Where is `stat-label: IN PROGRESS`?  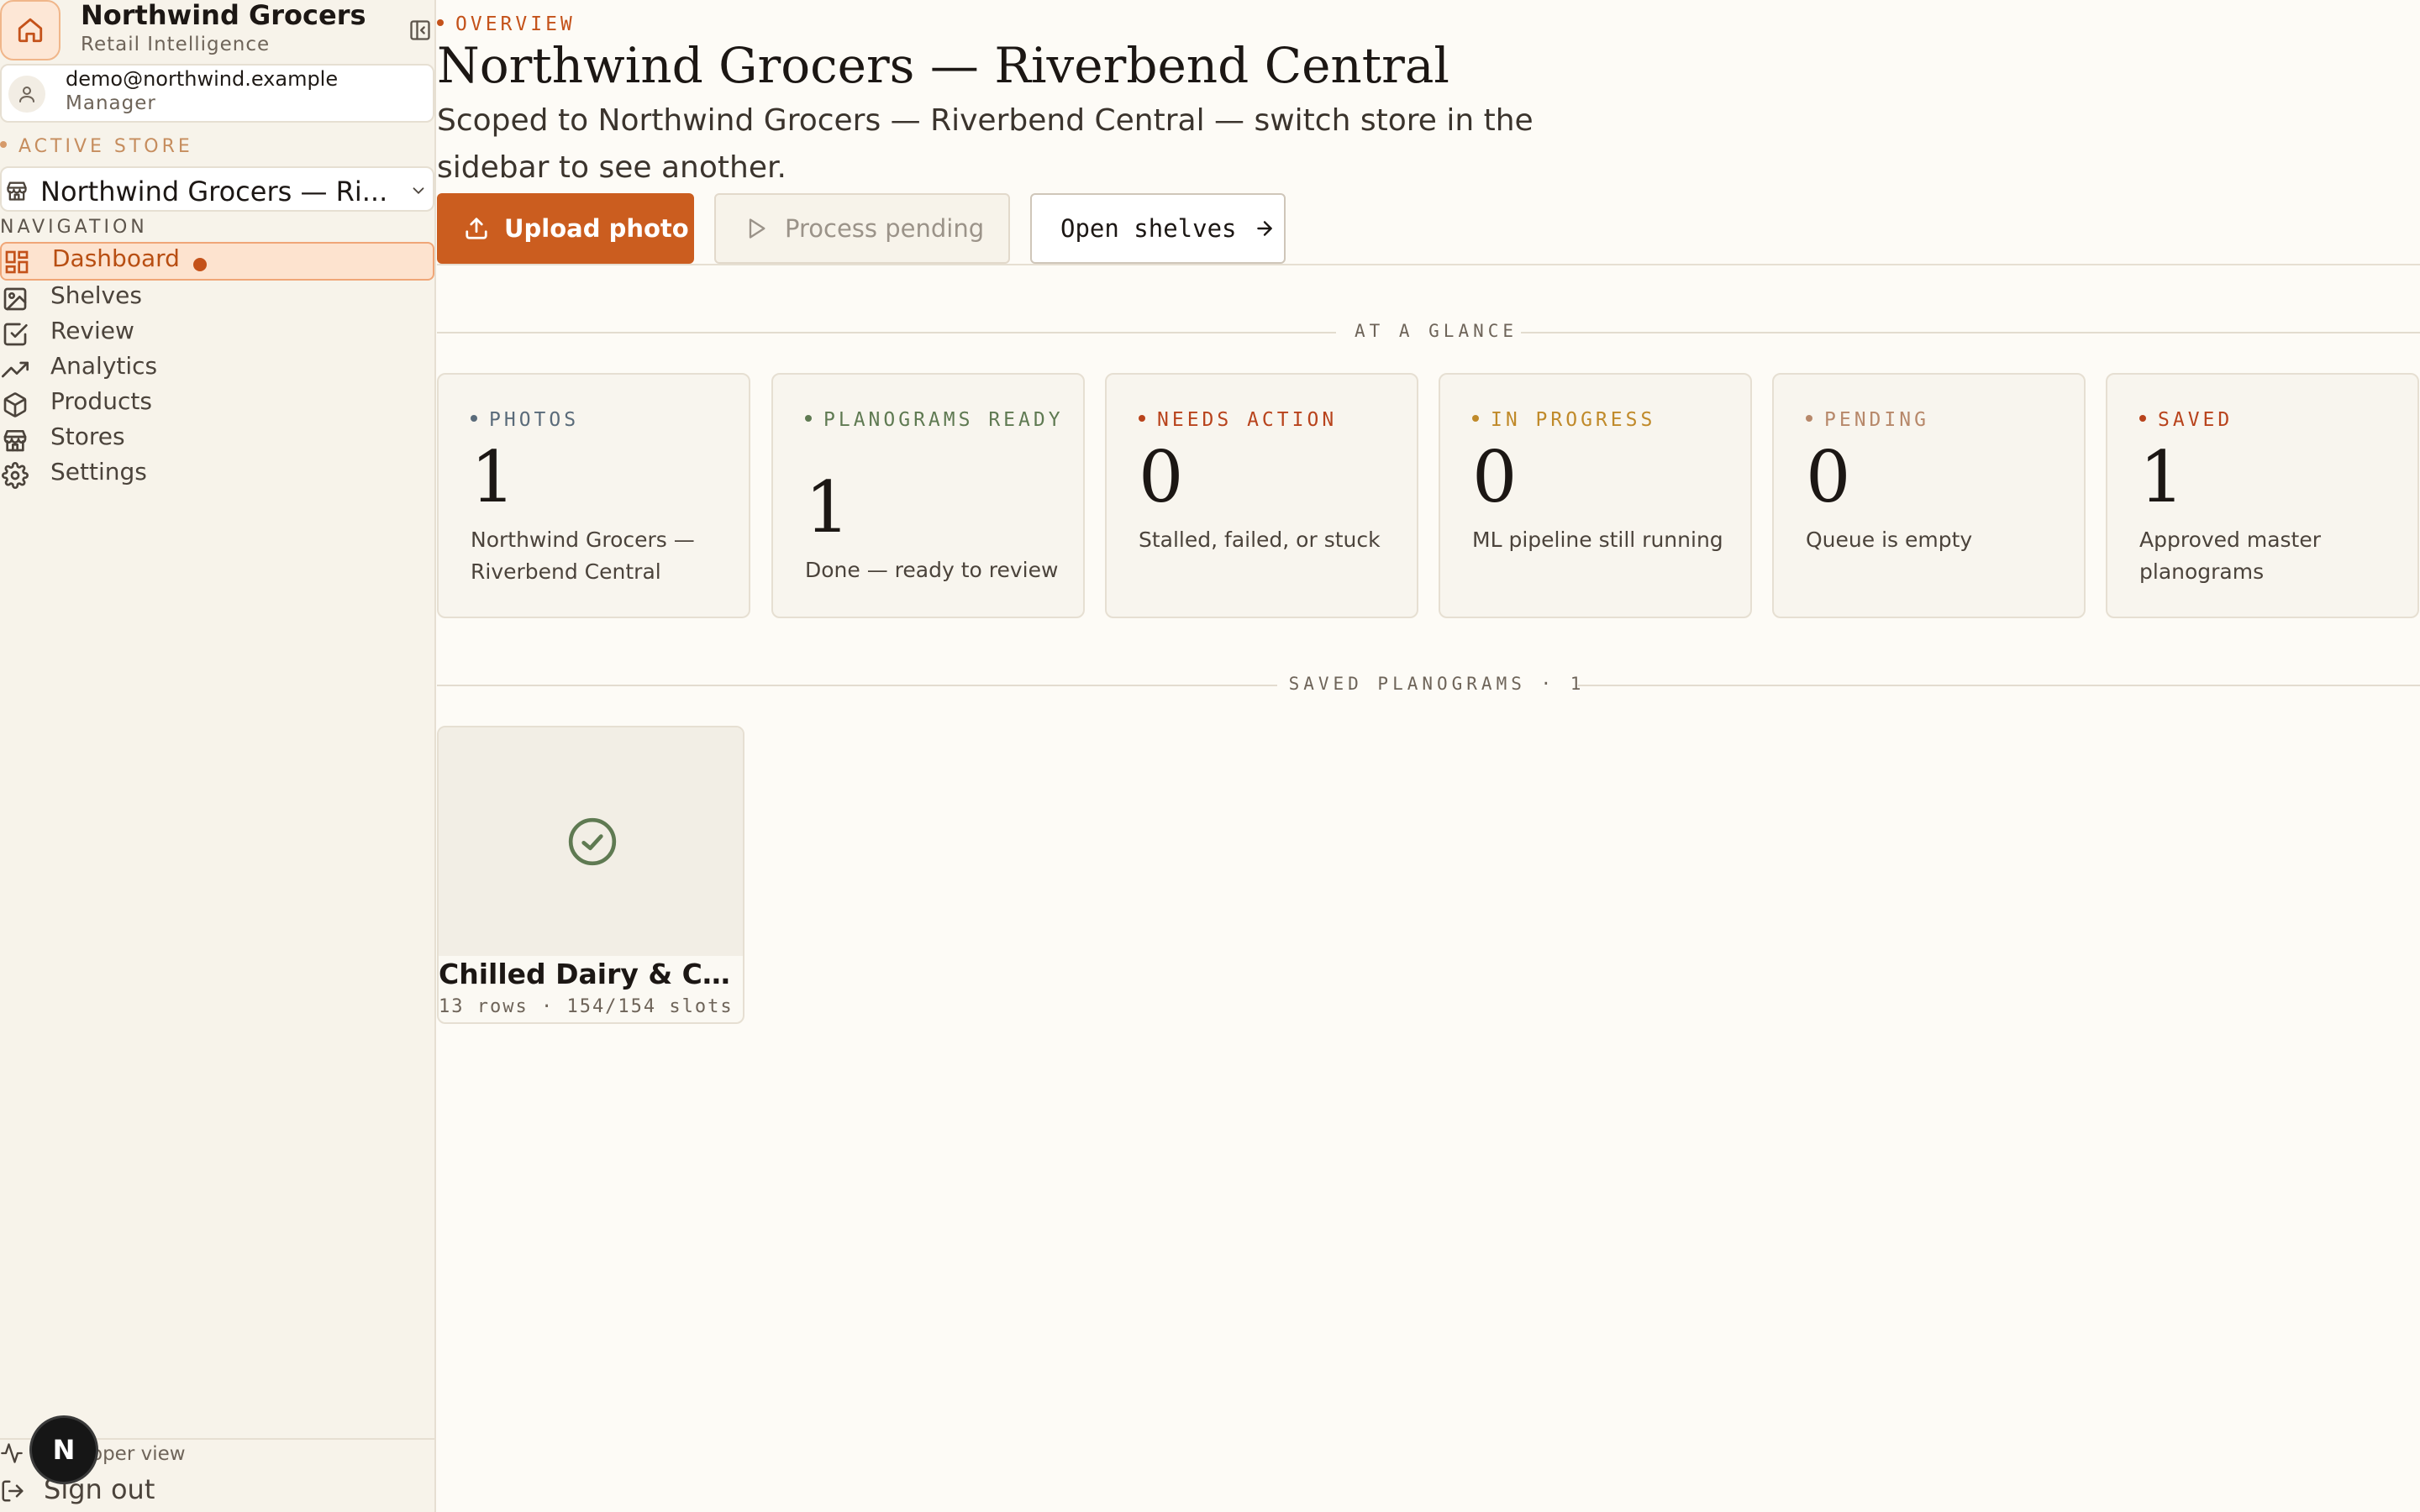
stat-label: IN PROGRESS is located at coordinates (1573, 420).